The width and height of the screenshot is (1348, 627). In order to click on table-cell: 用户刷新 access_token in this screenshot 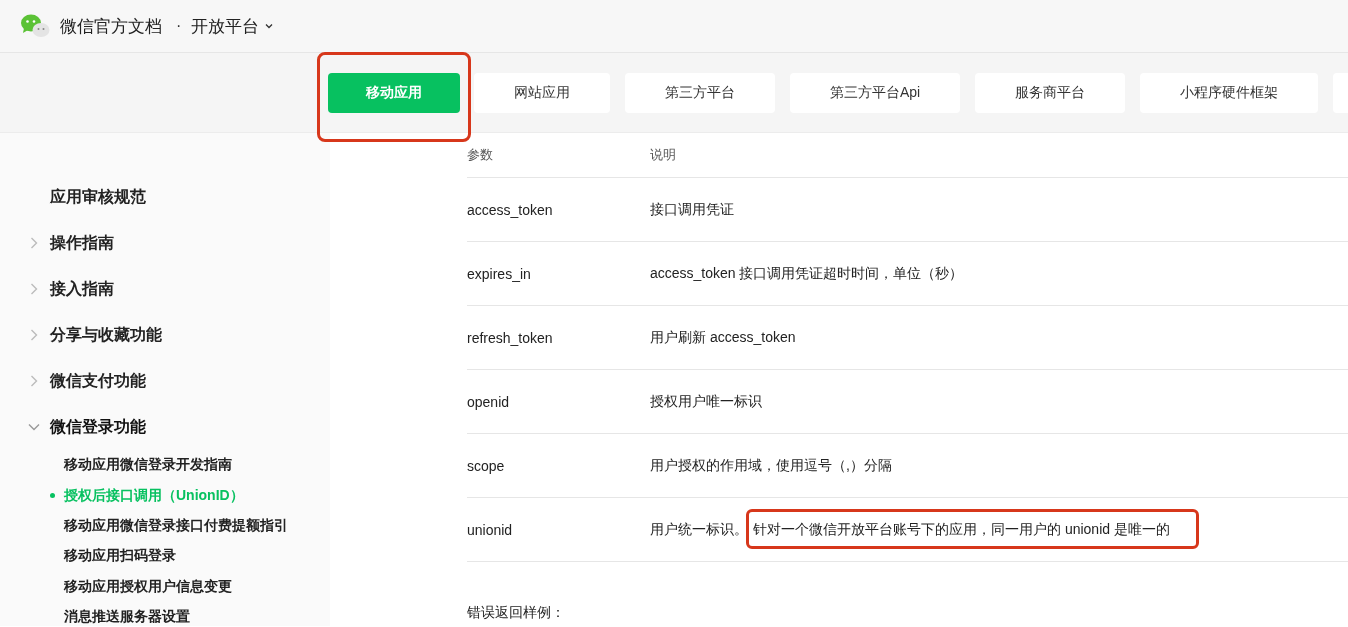, I will do `click(999, 337)`.